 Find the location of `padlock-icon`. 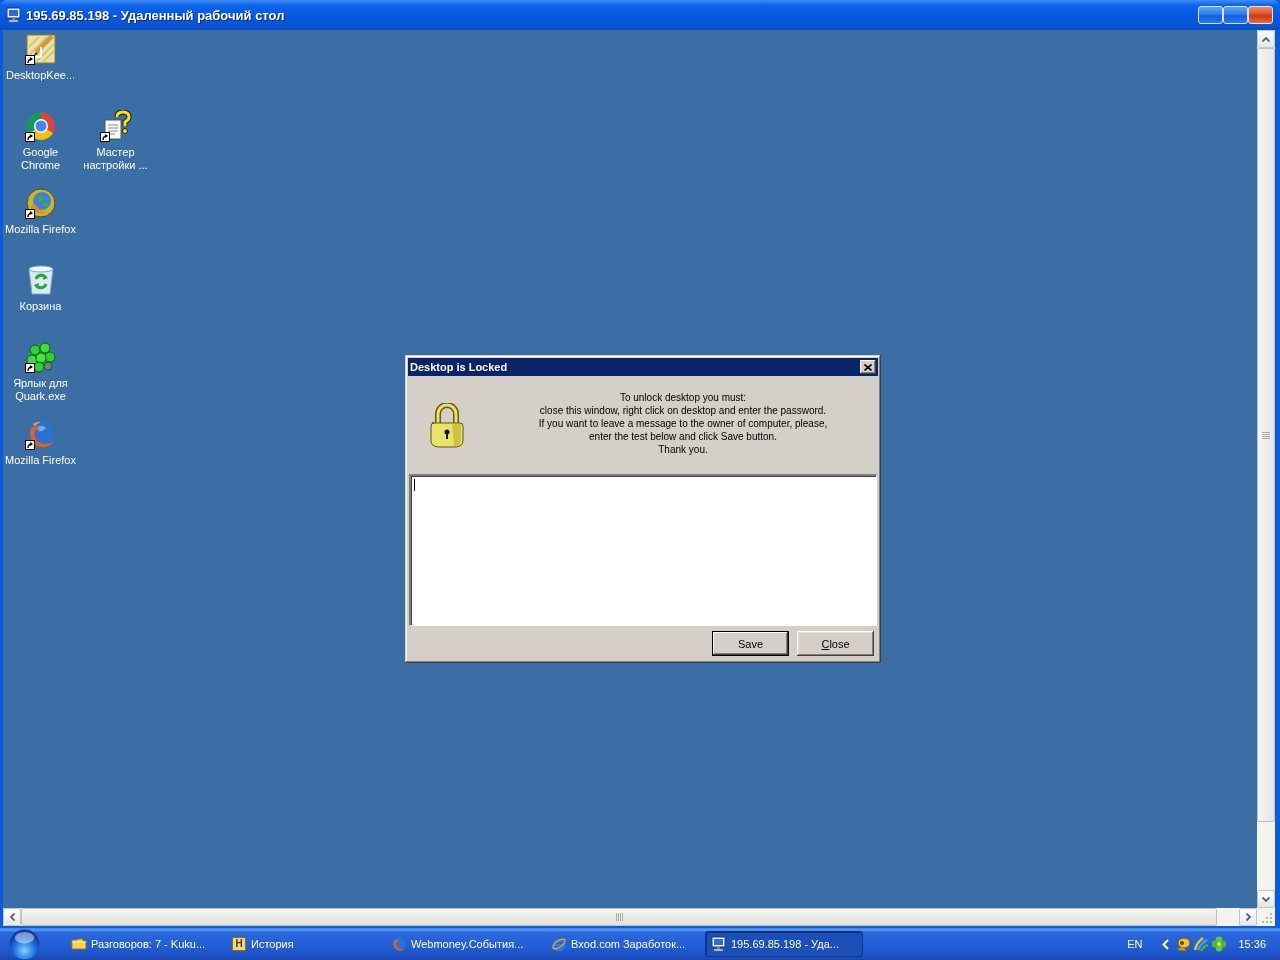

padlock-icon is located at coordinates (447, 425).